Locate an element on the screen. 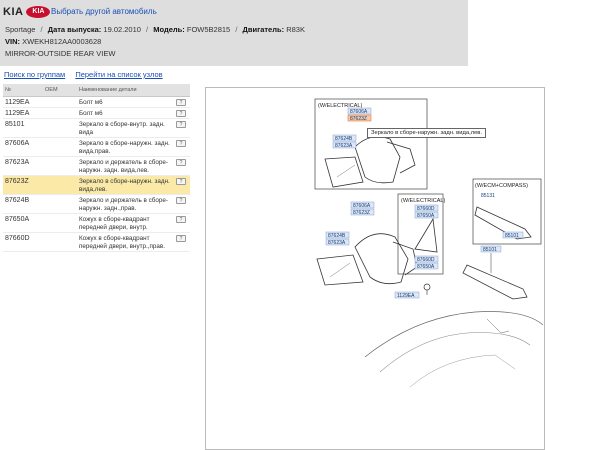 This screenshot has width=600, height=450. label-1129ea: 1129EA is located at coordinates (406, 296).